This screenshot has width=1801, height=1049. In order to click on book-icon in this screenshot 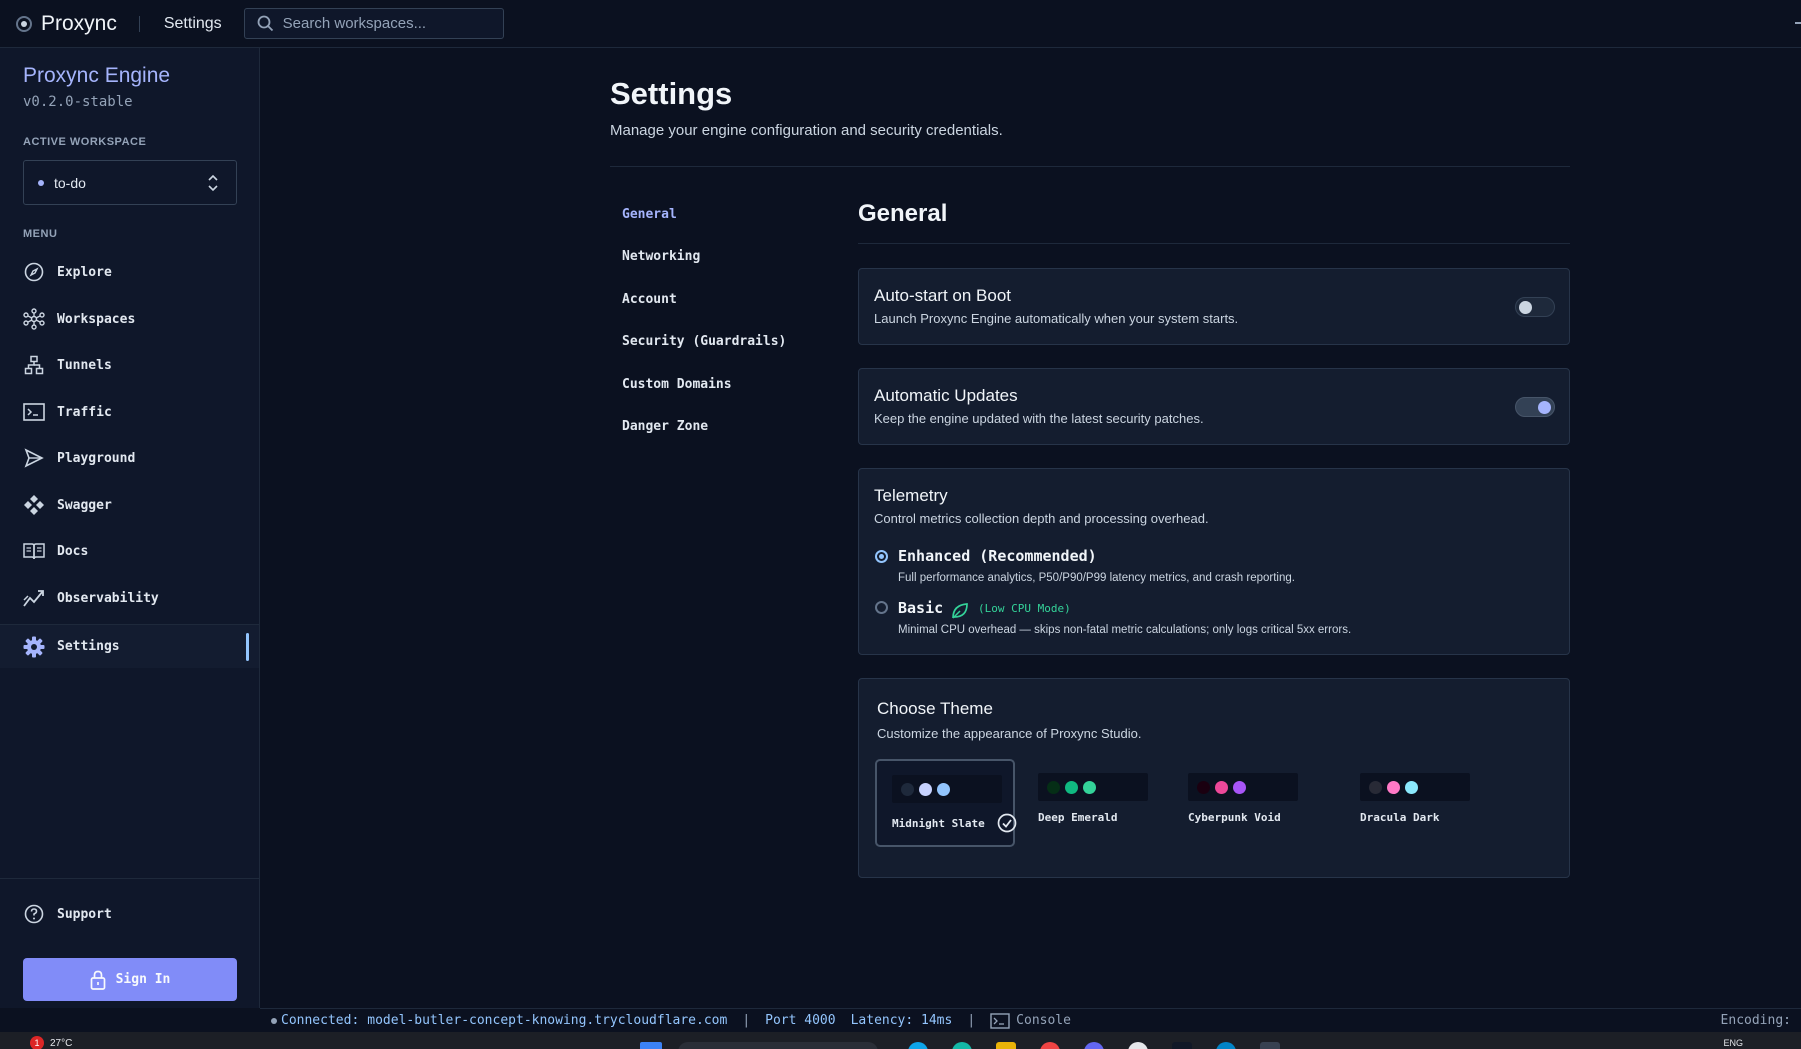, I will do `click(34, 551)`.